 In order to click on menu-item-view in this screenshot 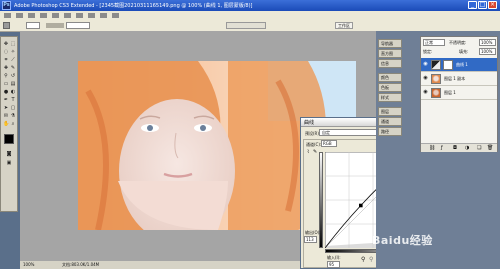, I will do `click(91, 15)`.